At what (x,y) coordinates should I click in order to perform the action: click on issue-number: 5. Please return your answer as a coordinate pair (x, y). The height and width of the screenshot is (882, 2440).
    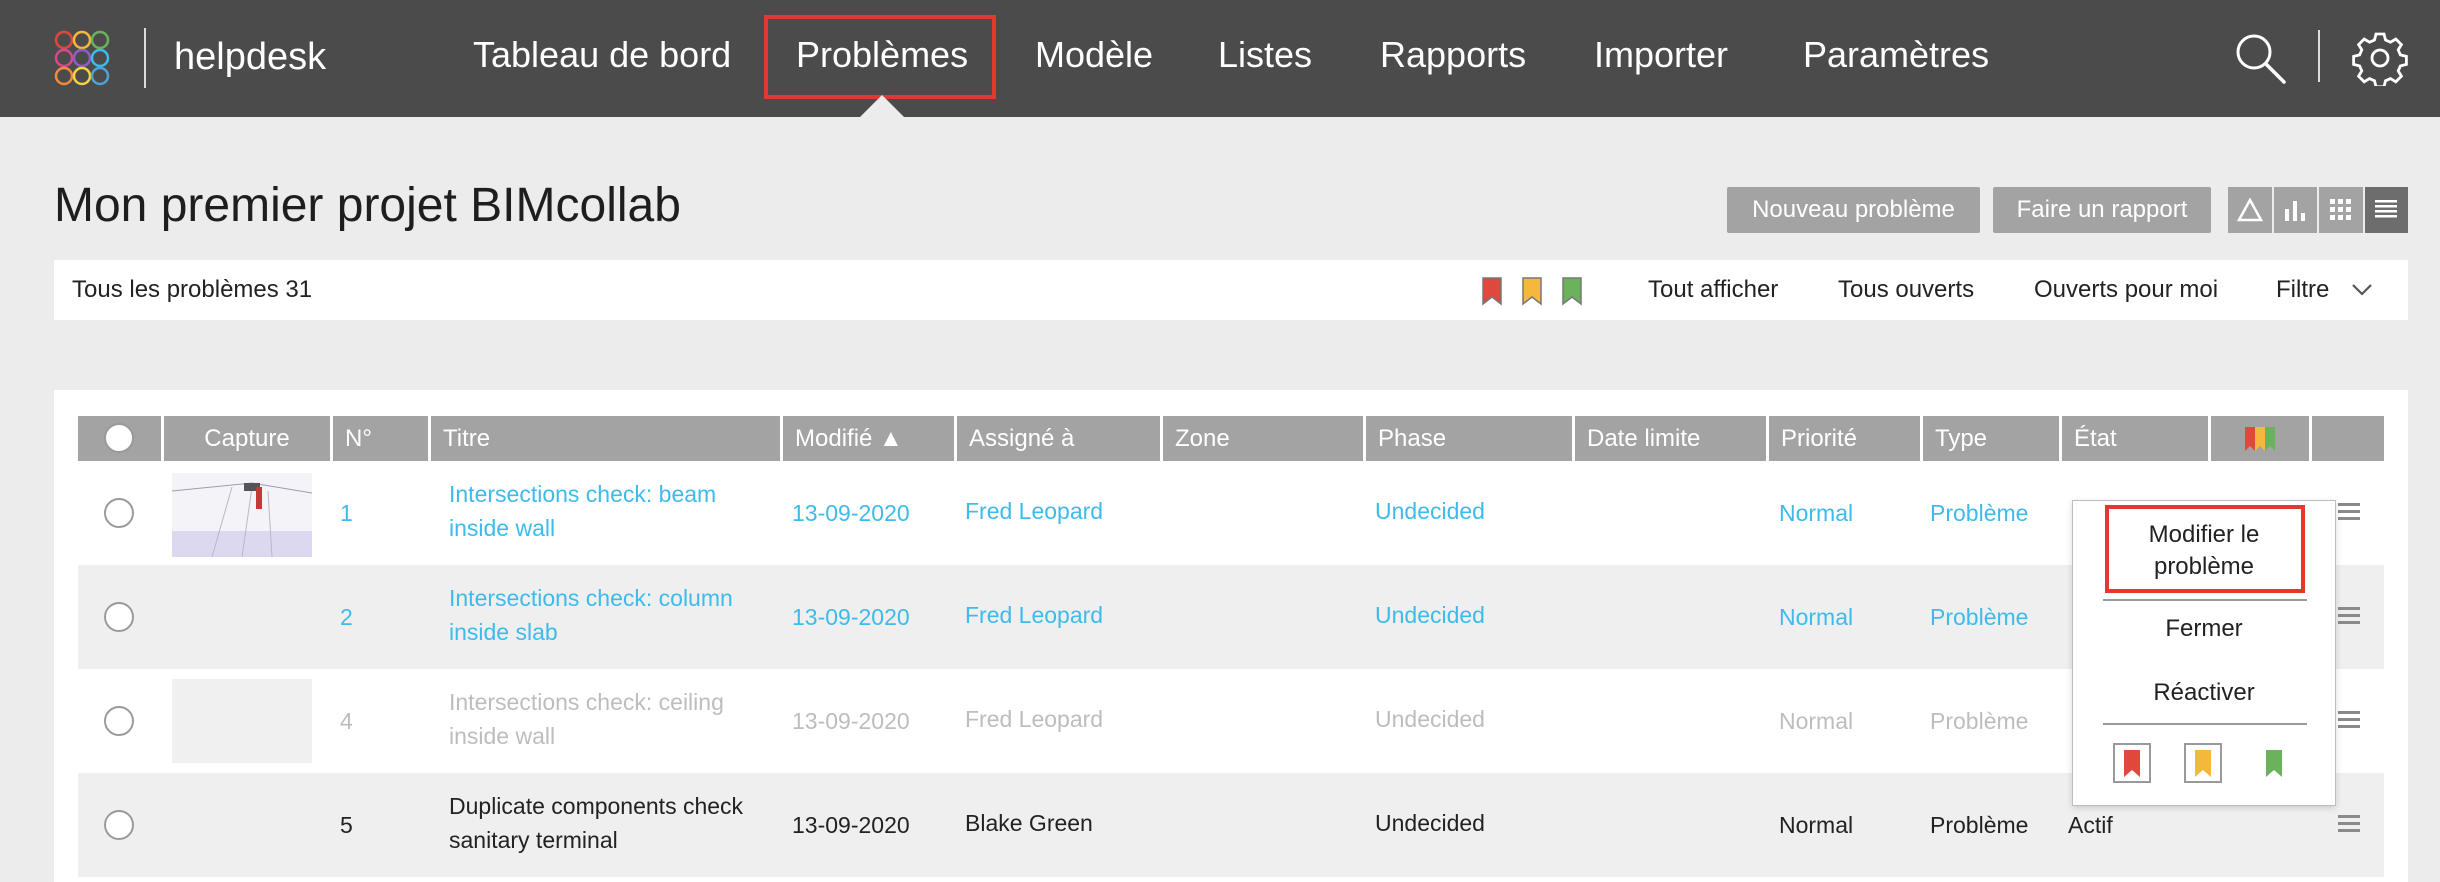
    Looking at the image, I should click on (346, 825).